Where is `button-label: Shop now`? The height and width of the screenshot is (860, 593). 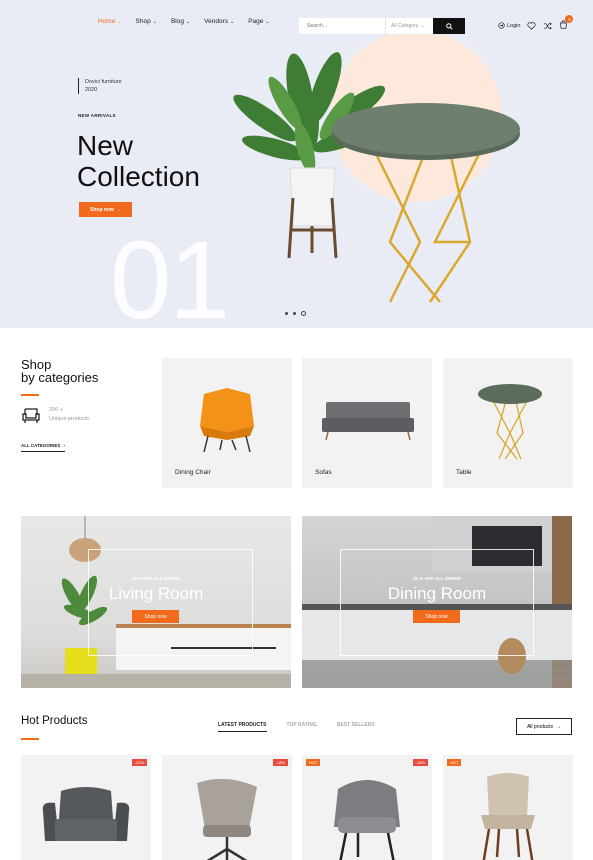
button-label: Shop now is located at coordinates (102, 209).